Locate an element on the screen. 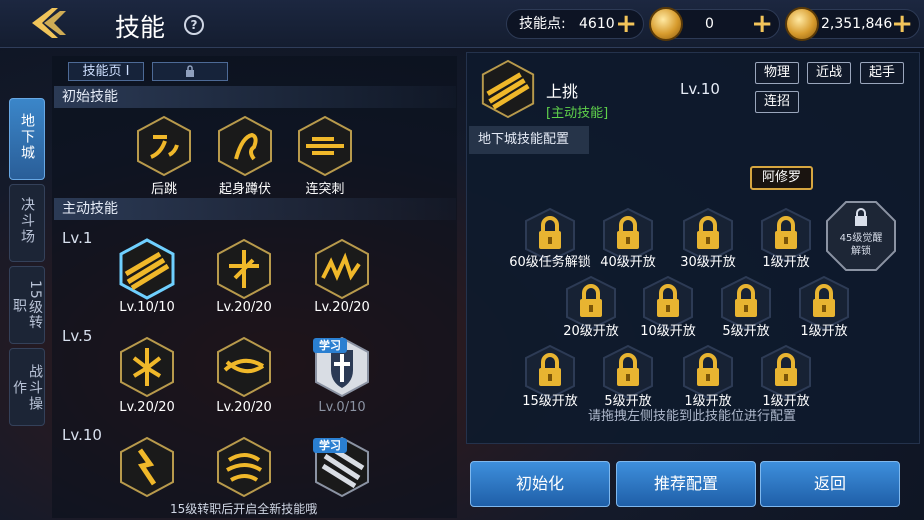  hero-label: 阿修罗 is located at coordinates (782, 178).